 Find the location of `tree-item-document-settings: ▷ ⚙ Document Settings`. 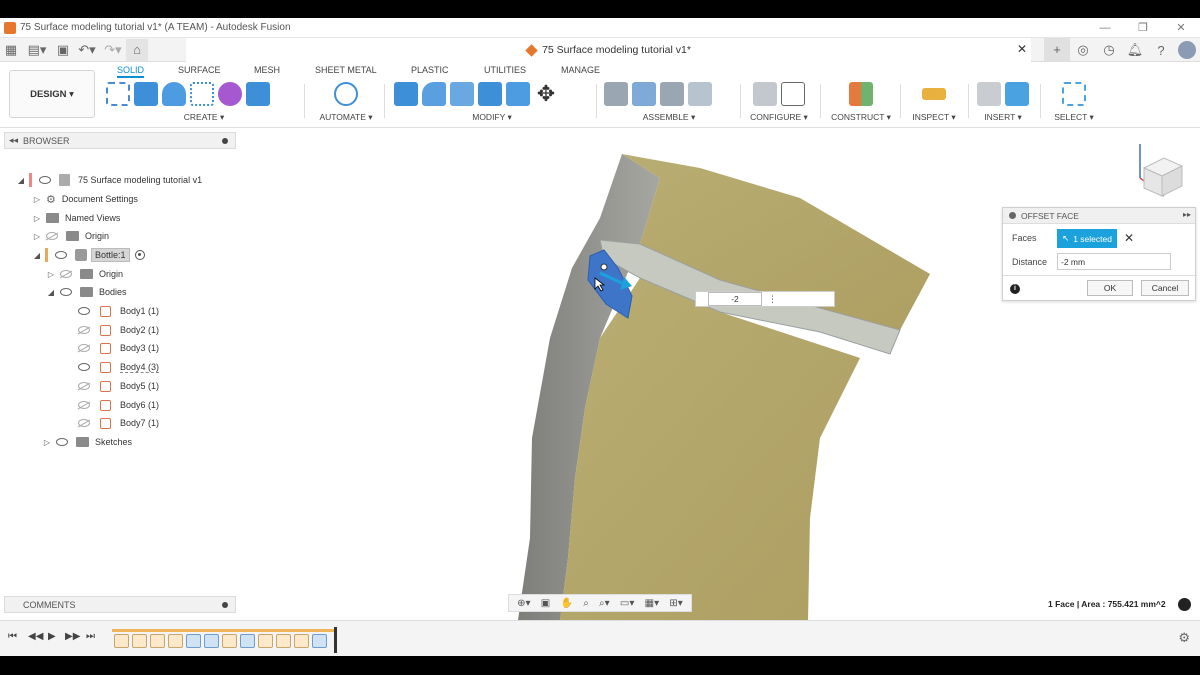

tree-item-document-settings: ▷ ⚙ Document Settings is located at coordinates (85, 199).